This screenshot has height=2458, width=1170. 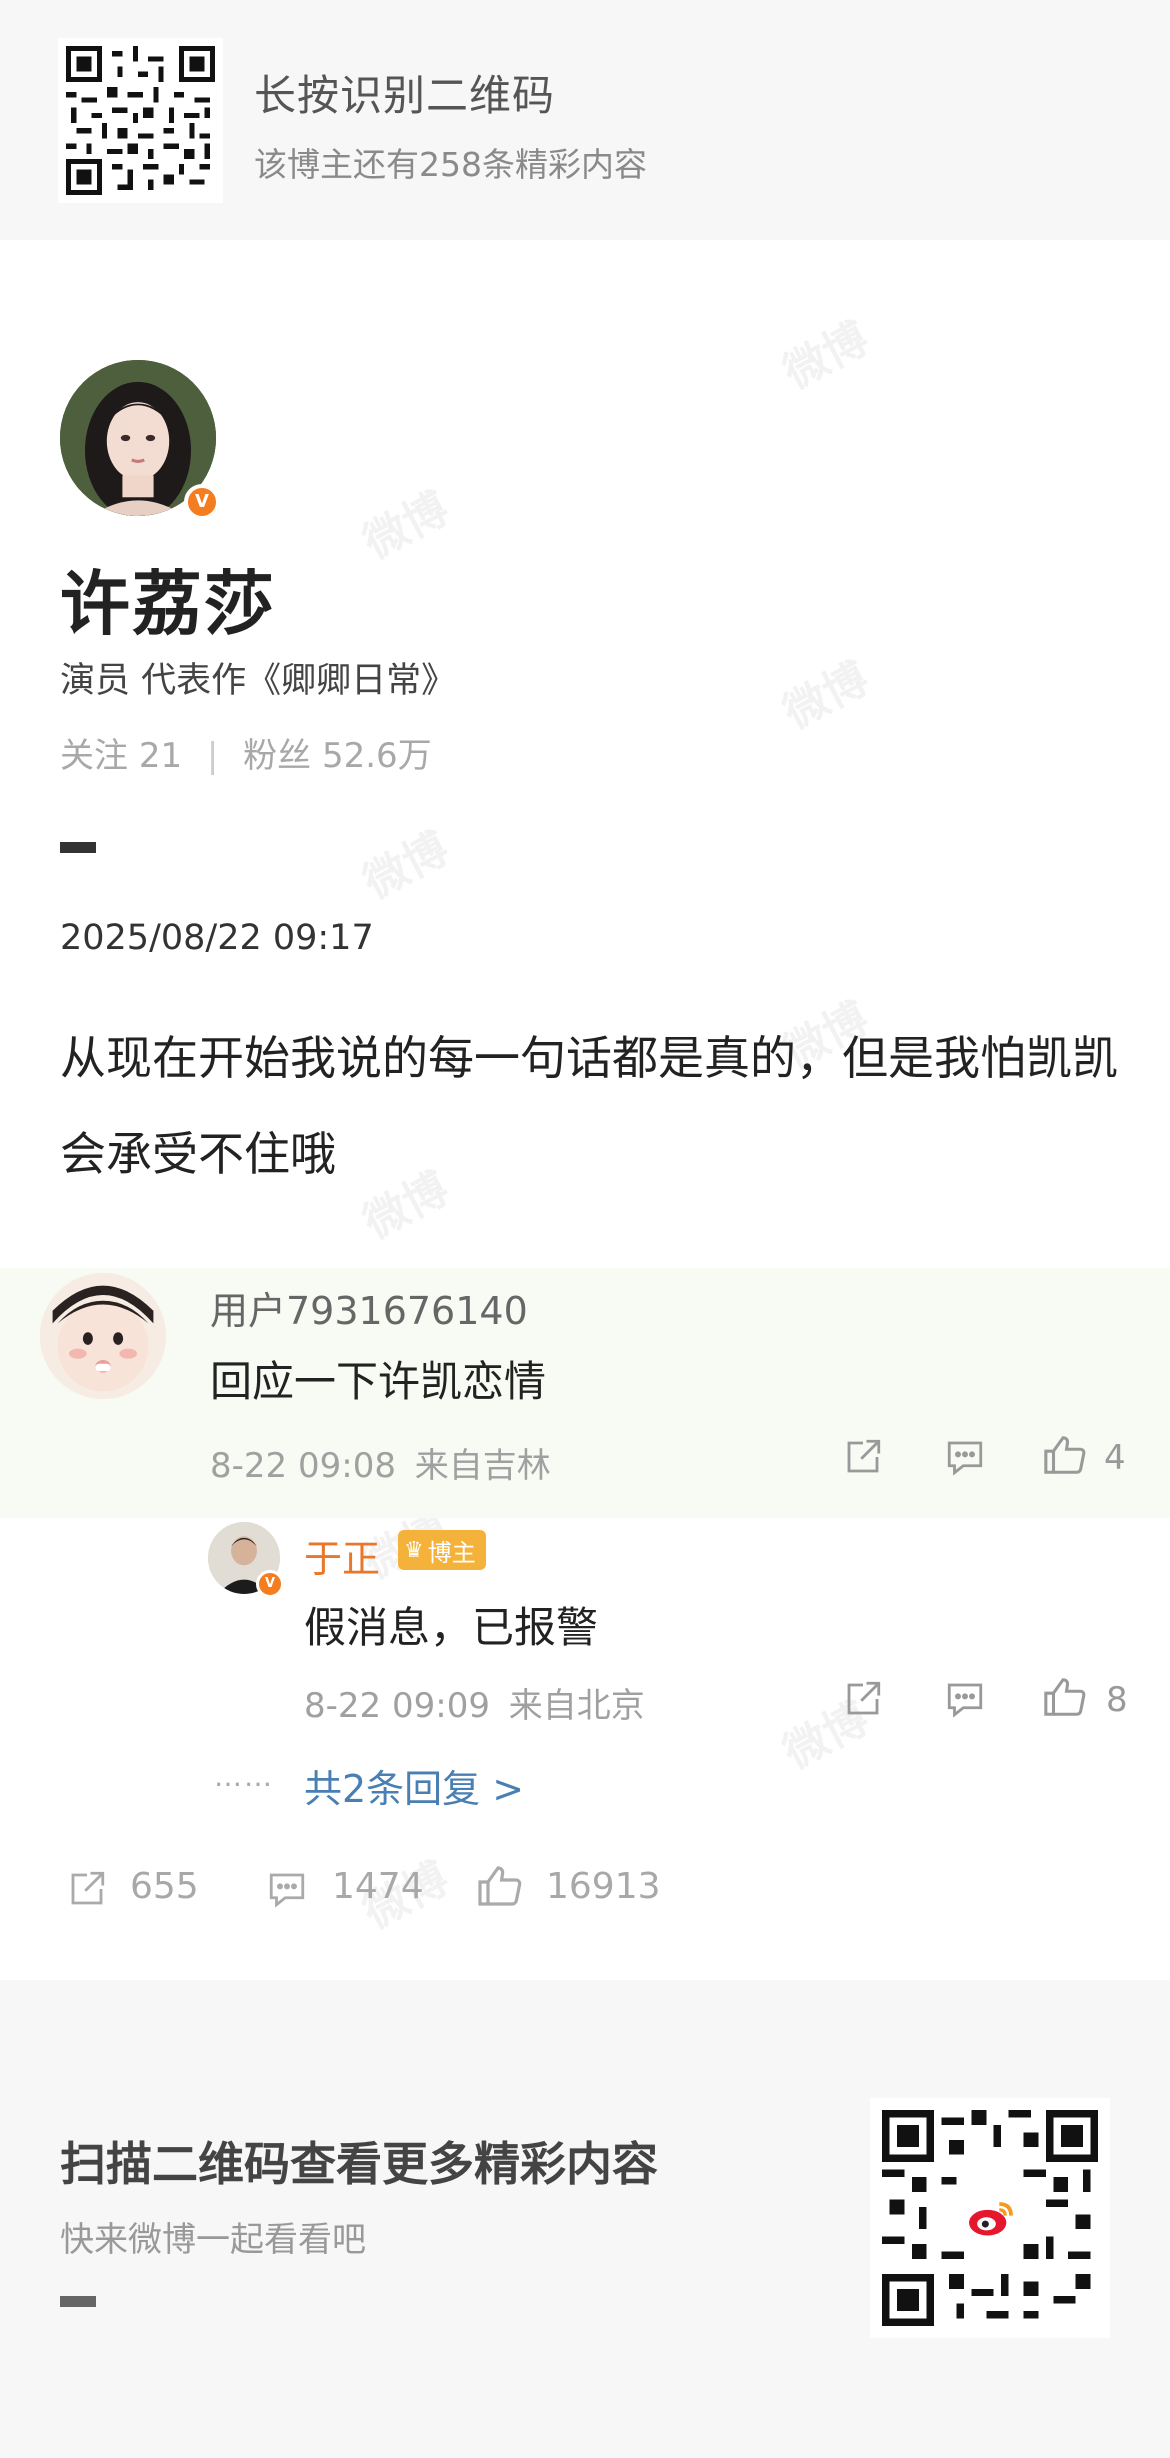 What do you see at coordinates (378, 1886) in the screenshot?
I see `post-comment-count: 1474` at bounding box center [378, 1886].